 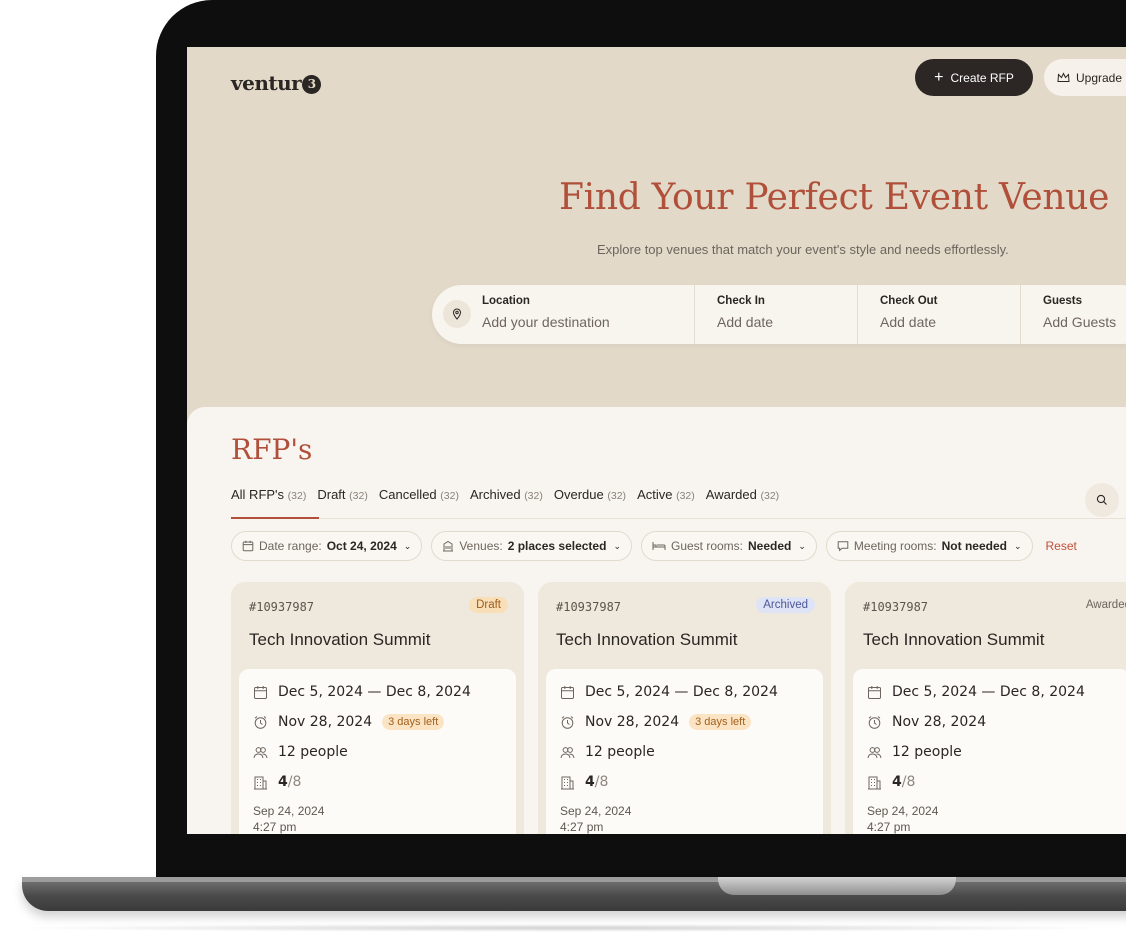 I want to click on tab-active: Active (32), so click(x=666, y=494).